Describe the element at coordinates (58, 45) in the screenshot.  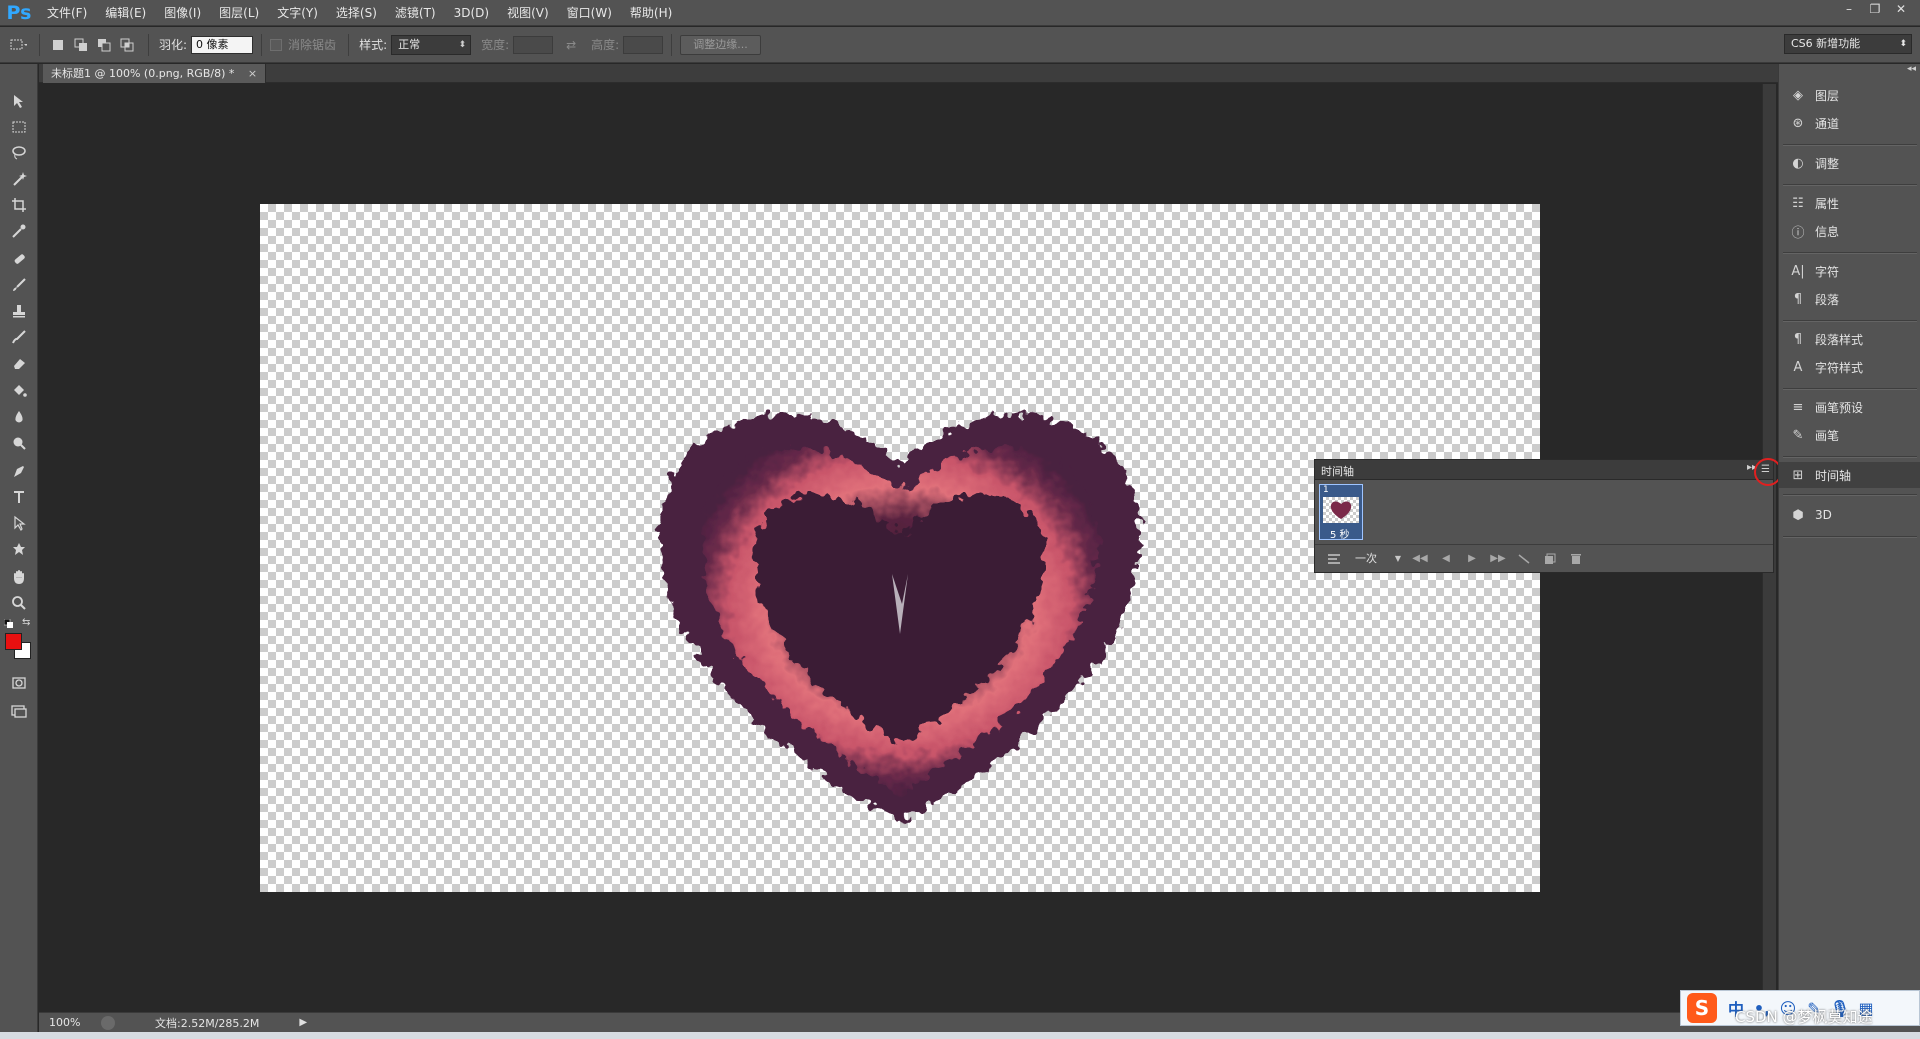
I see `new-selection-icon` at that location.